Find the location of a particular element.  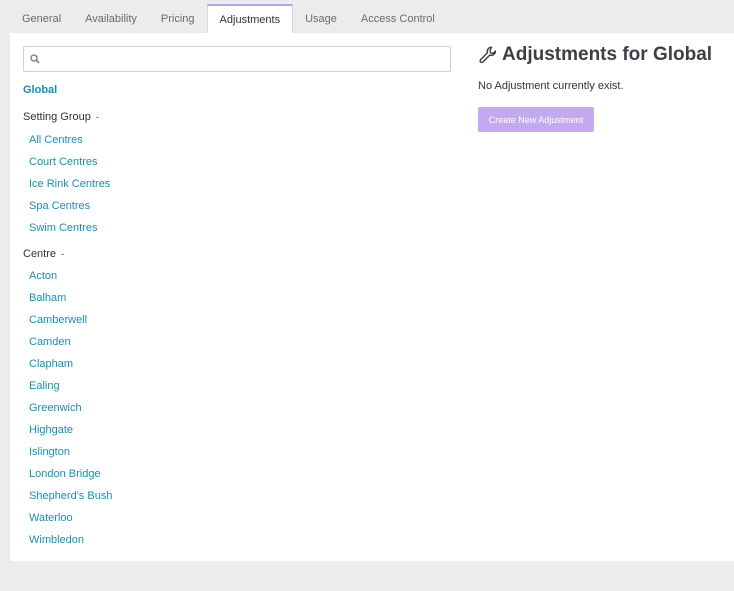

empty-state-message: No Adjustment currently exist. is located at coordinates (551, 86).